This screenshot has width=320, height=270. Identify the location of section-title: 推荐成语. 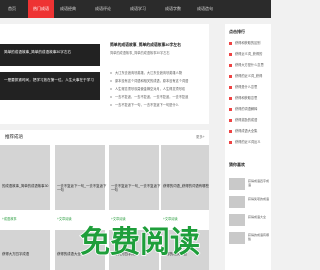
(14, 136).